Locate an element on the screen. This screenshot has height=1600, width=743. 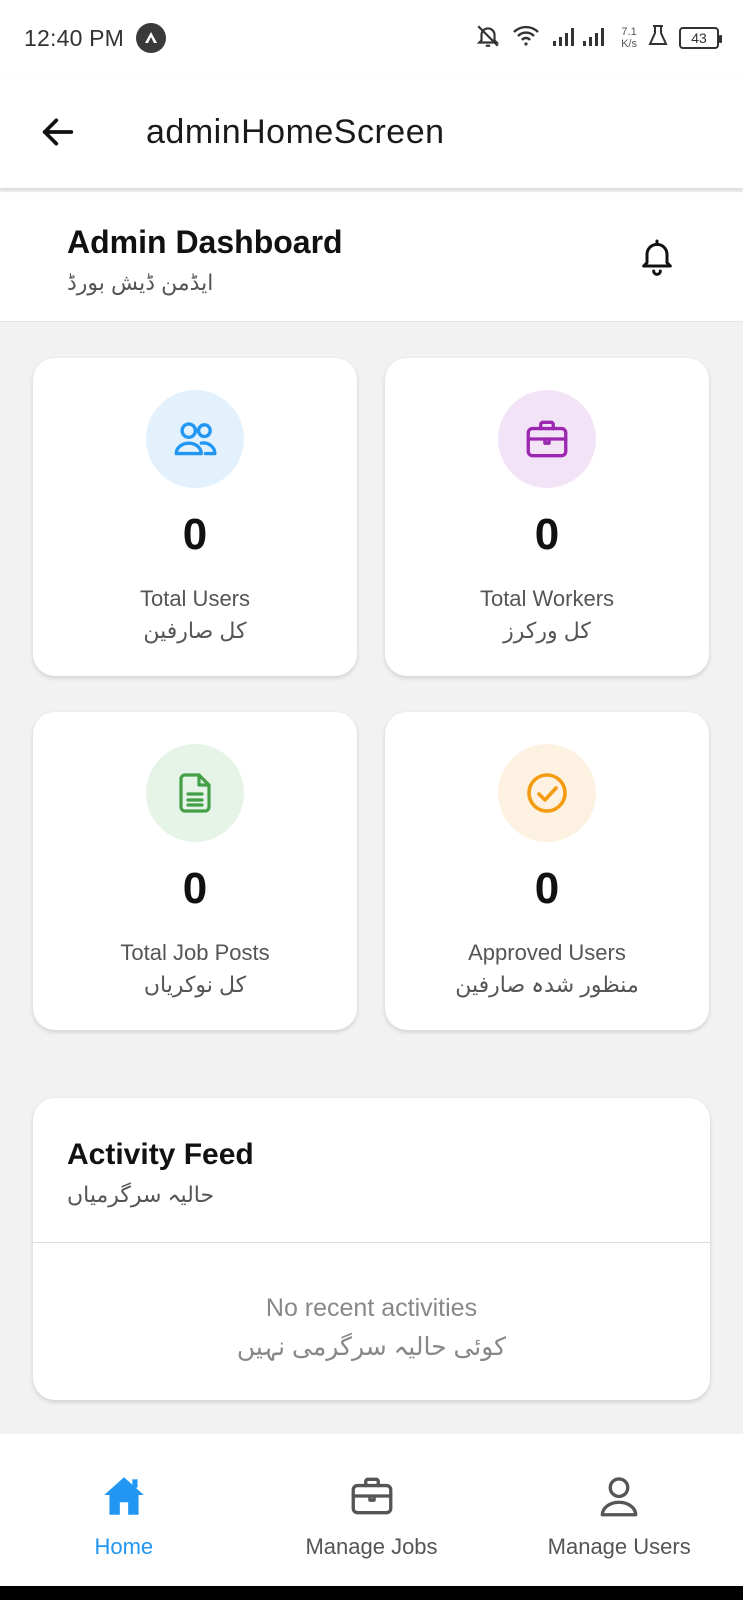
stat-sublabel: منظور شدہ صارفین is located at coordinates (547, 984).